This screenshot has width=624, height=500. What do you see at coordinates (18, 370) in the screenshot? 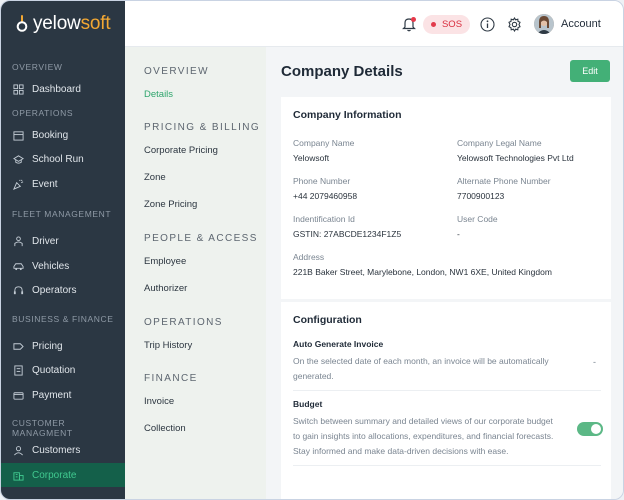
I see `document-icon` at bounding box center [18, 370].